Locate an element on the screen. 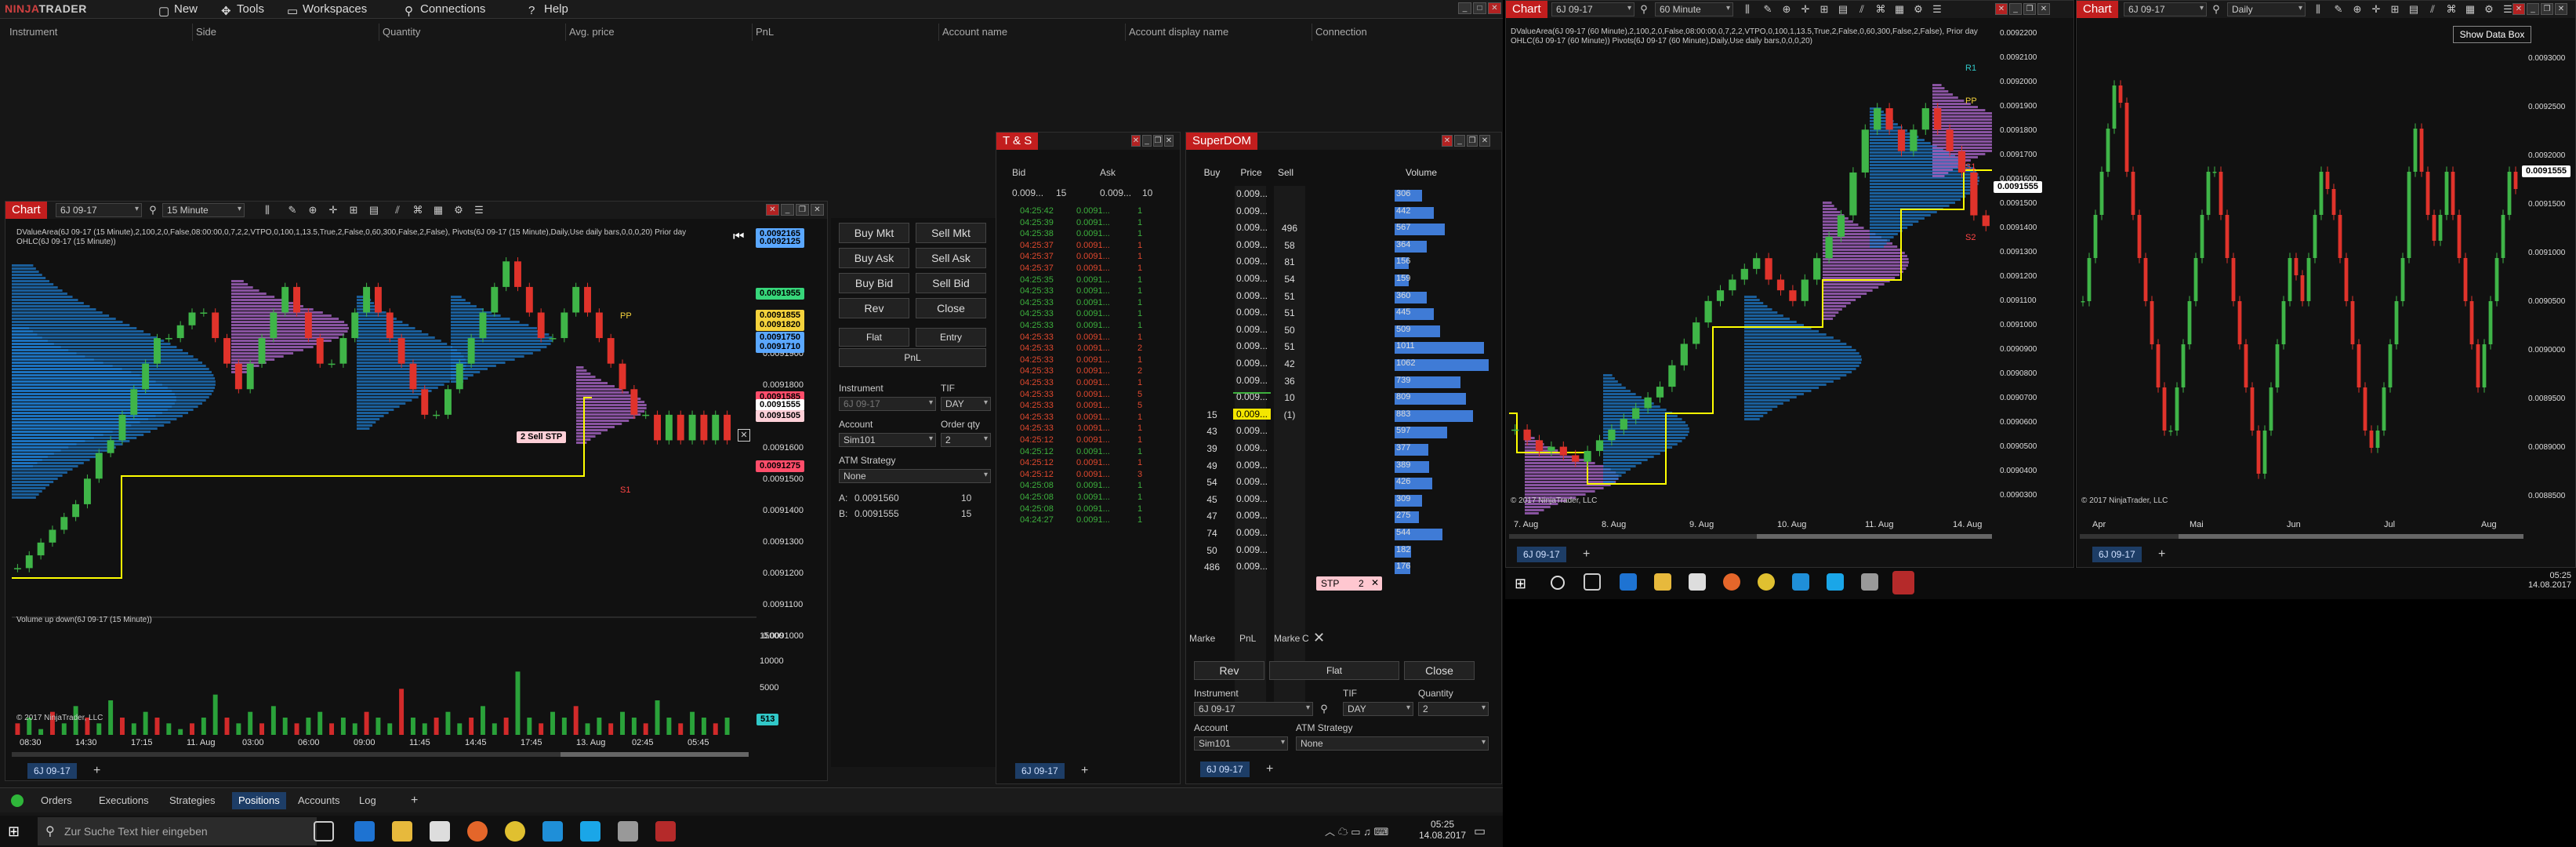 The height and width of the screenshot is (847, 2576). ts-tab: 6J 09-17 is located at coordinates (1040, 771).